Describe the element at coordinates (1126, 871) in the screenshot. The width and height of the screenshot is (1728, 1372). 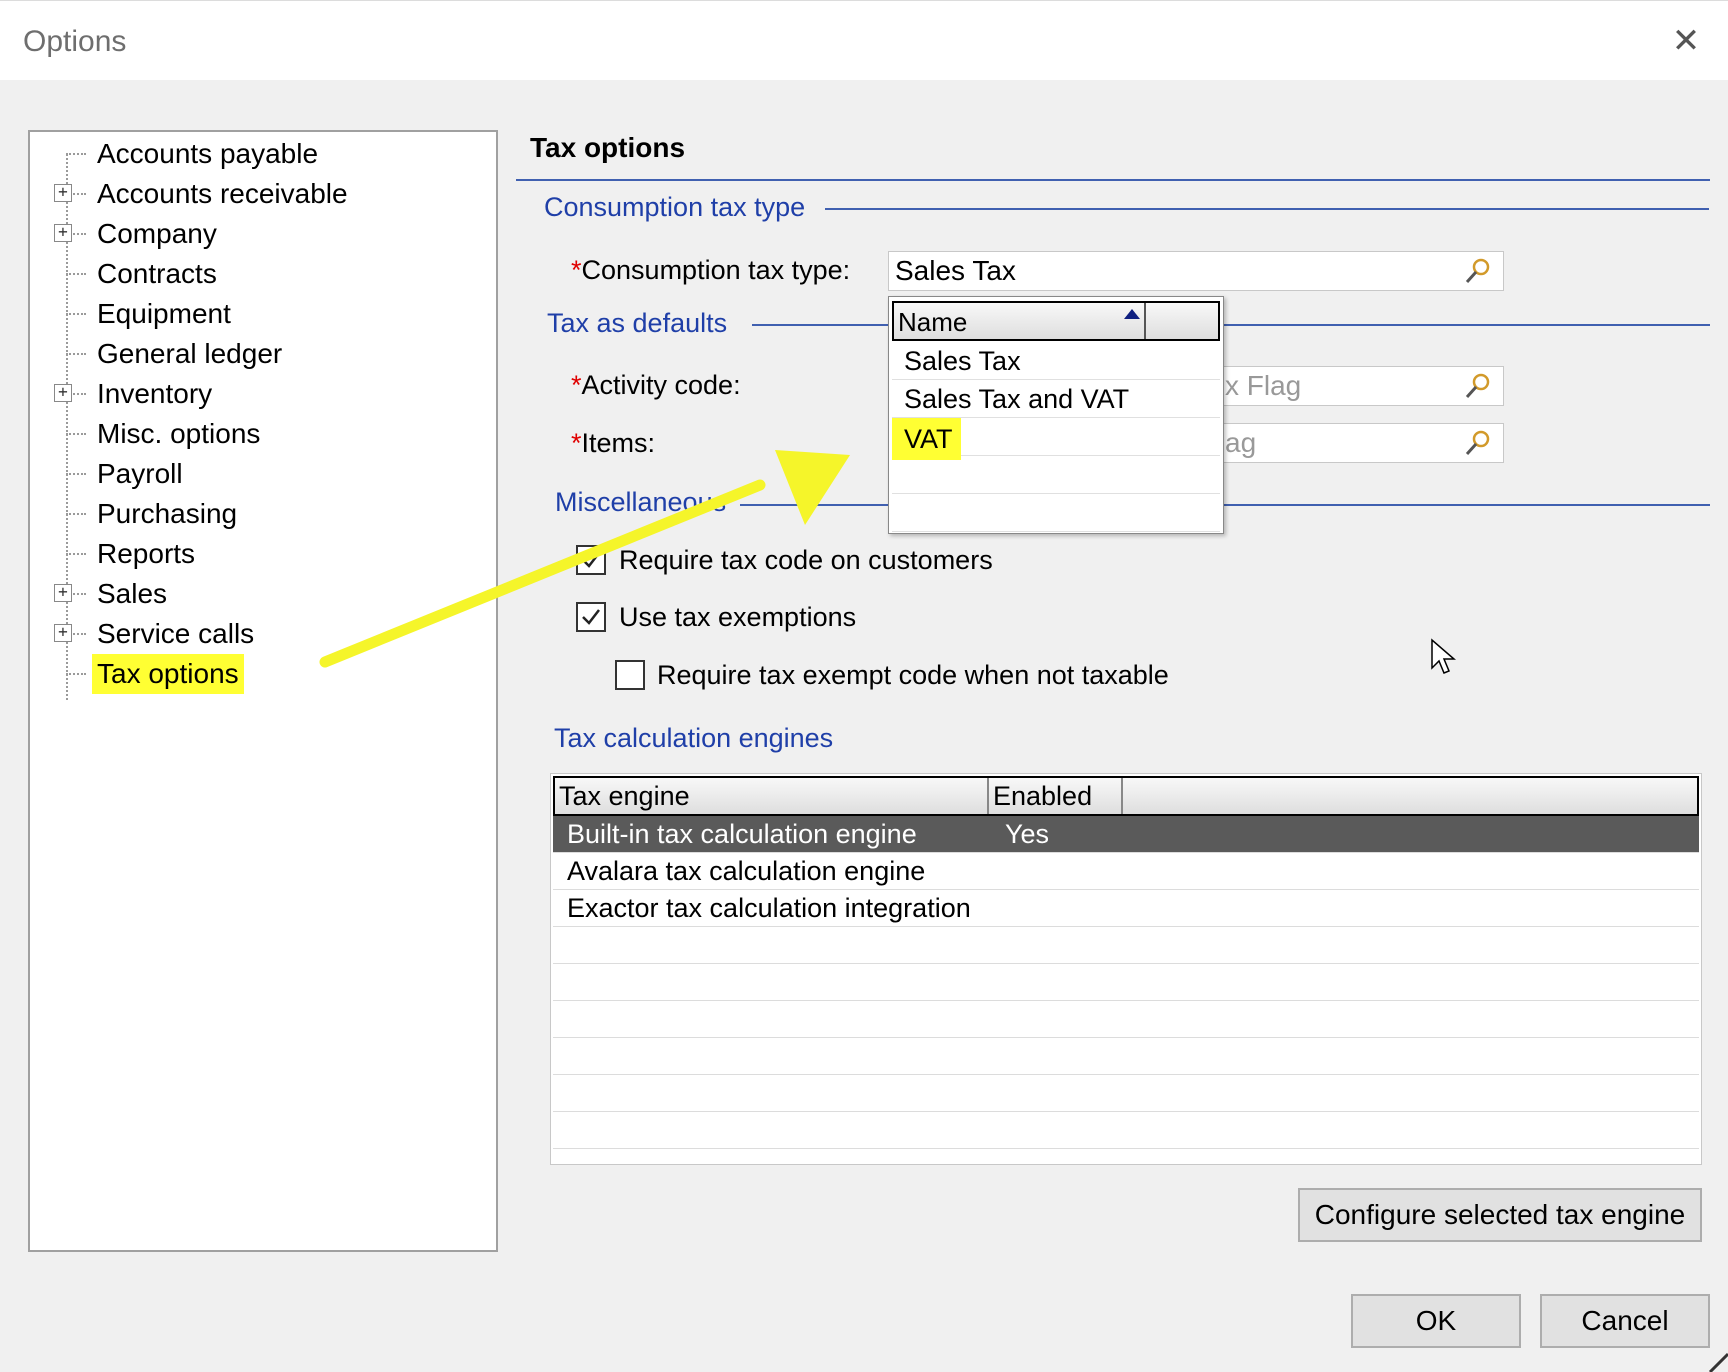
I see `table-row: Avalara tax calculation engine` at that location.